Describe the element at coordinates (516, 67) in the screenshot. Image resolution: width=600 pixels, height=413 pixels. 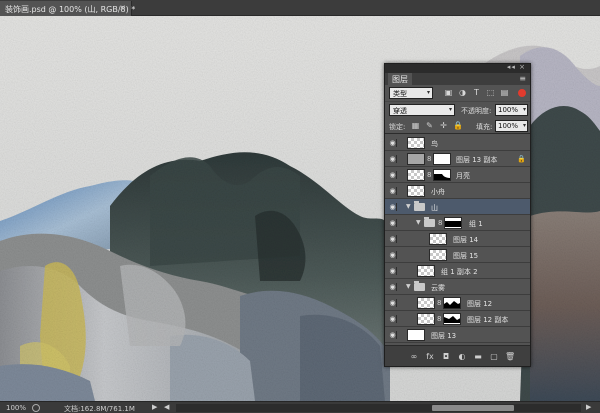
I see `panel-collapse-icon: ◂◂ ×` at that location.